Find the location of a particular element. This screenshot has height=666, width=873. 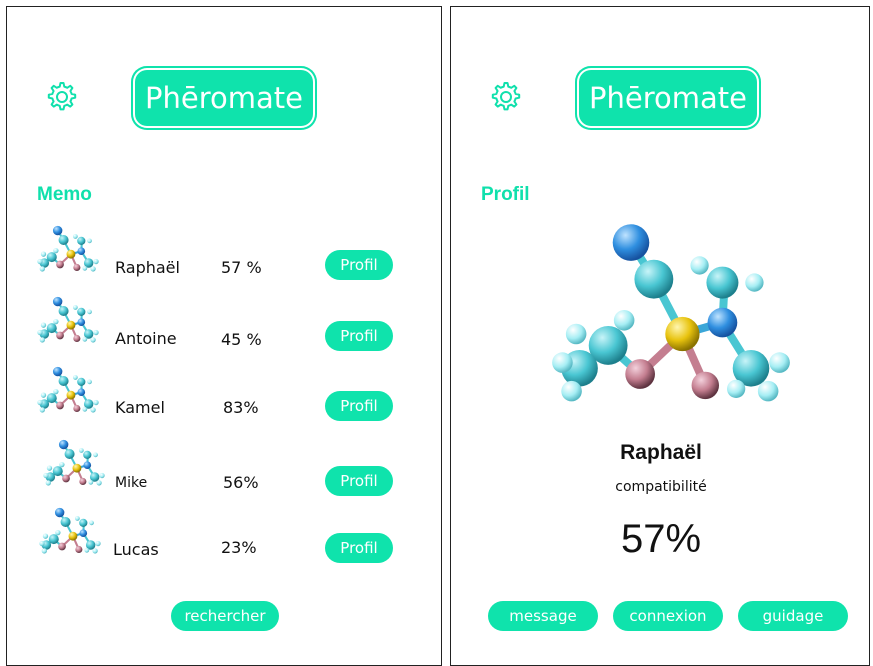

guidage-button: guidage is located at coordinates (793, 616).